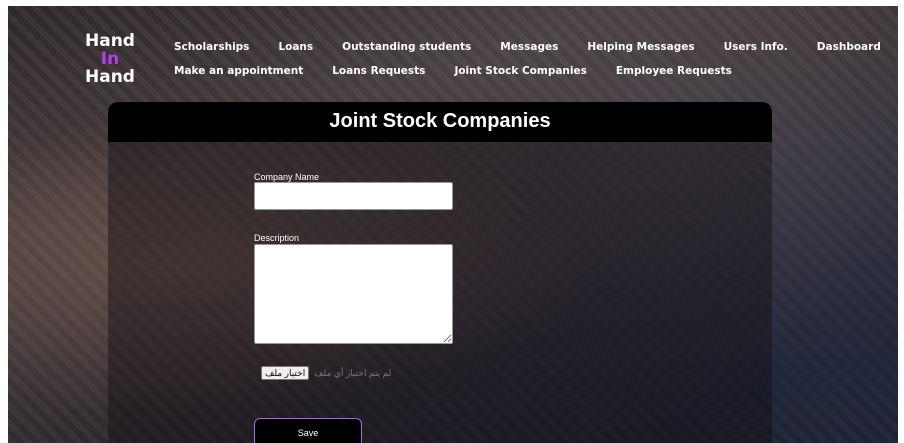  I want to click on nav-item-outstanding-students: Outstanding students, so click(406, 47).